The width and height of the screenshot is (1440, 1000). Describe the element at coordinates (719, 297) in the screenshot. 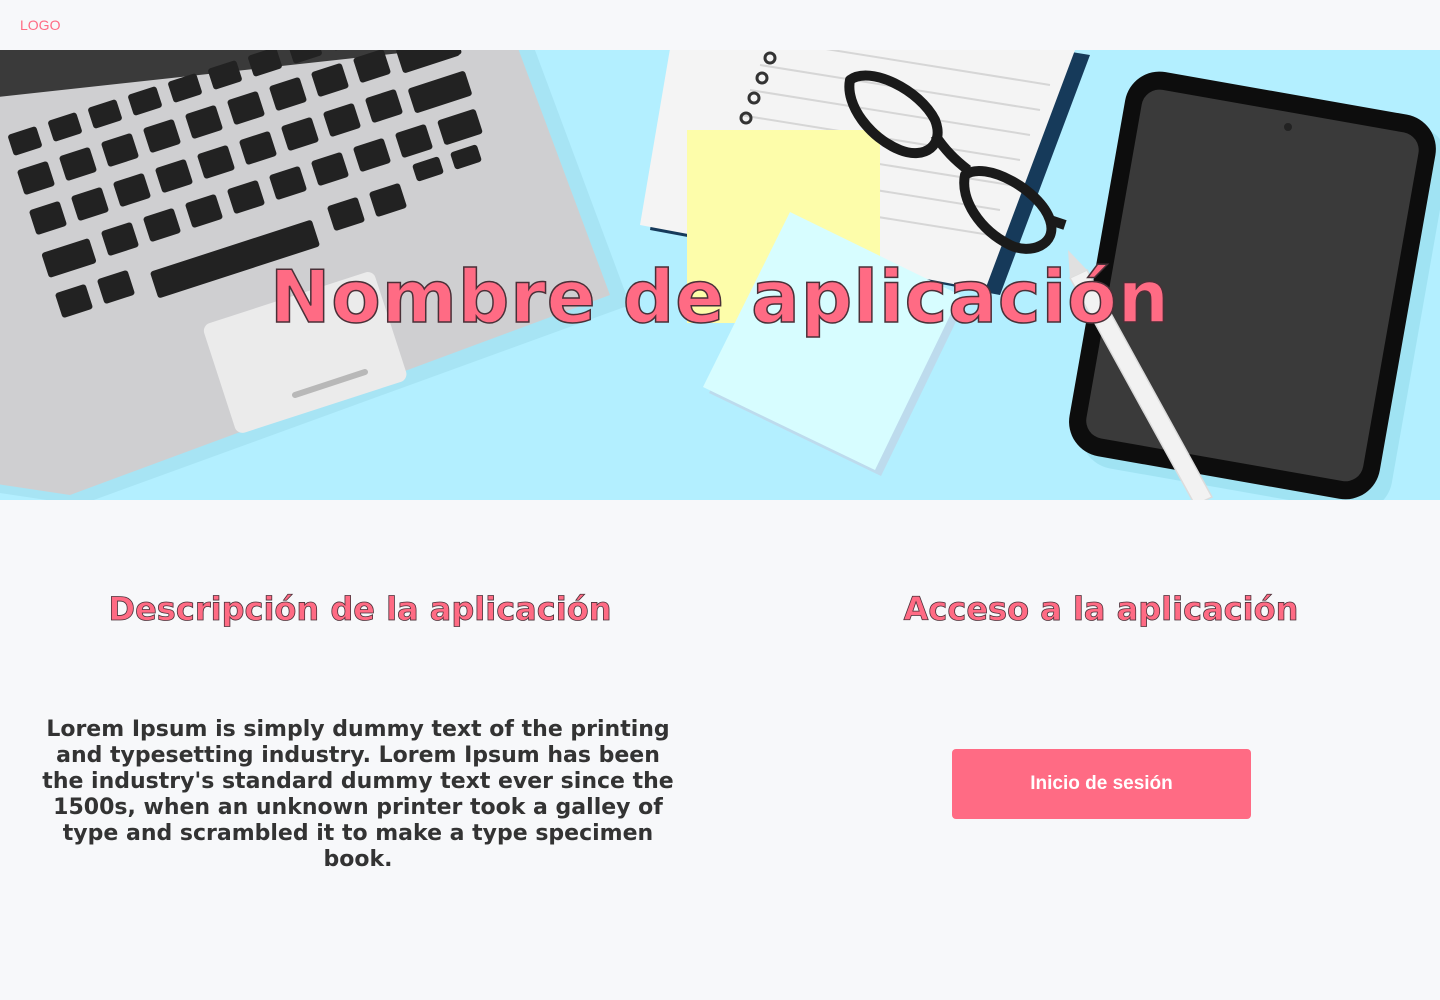

I see `app-name-title: Nombre de aplicación` at that location.